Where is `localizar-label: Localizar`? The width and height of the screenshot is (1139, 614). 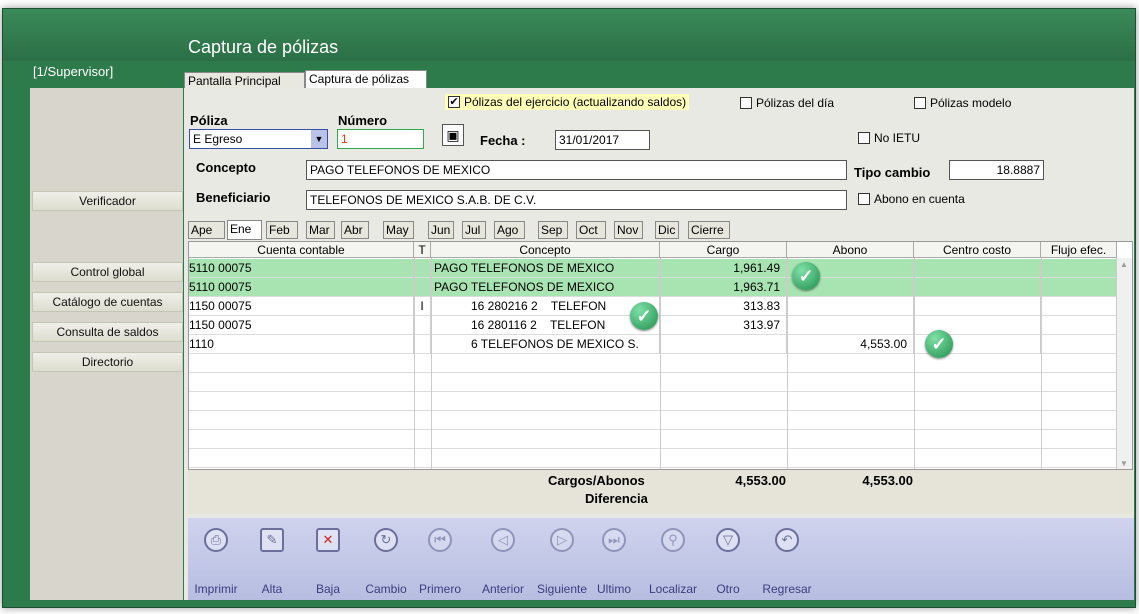
localizar-label: Localizar is located at coordinates (673, 589).